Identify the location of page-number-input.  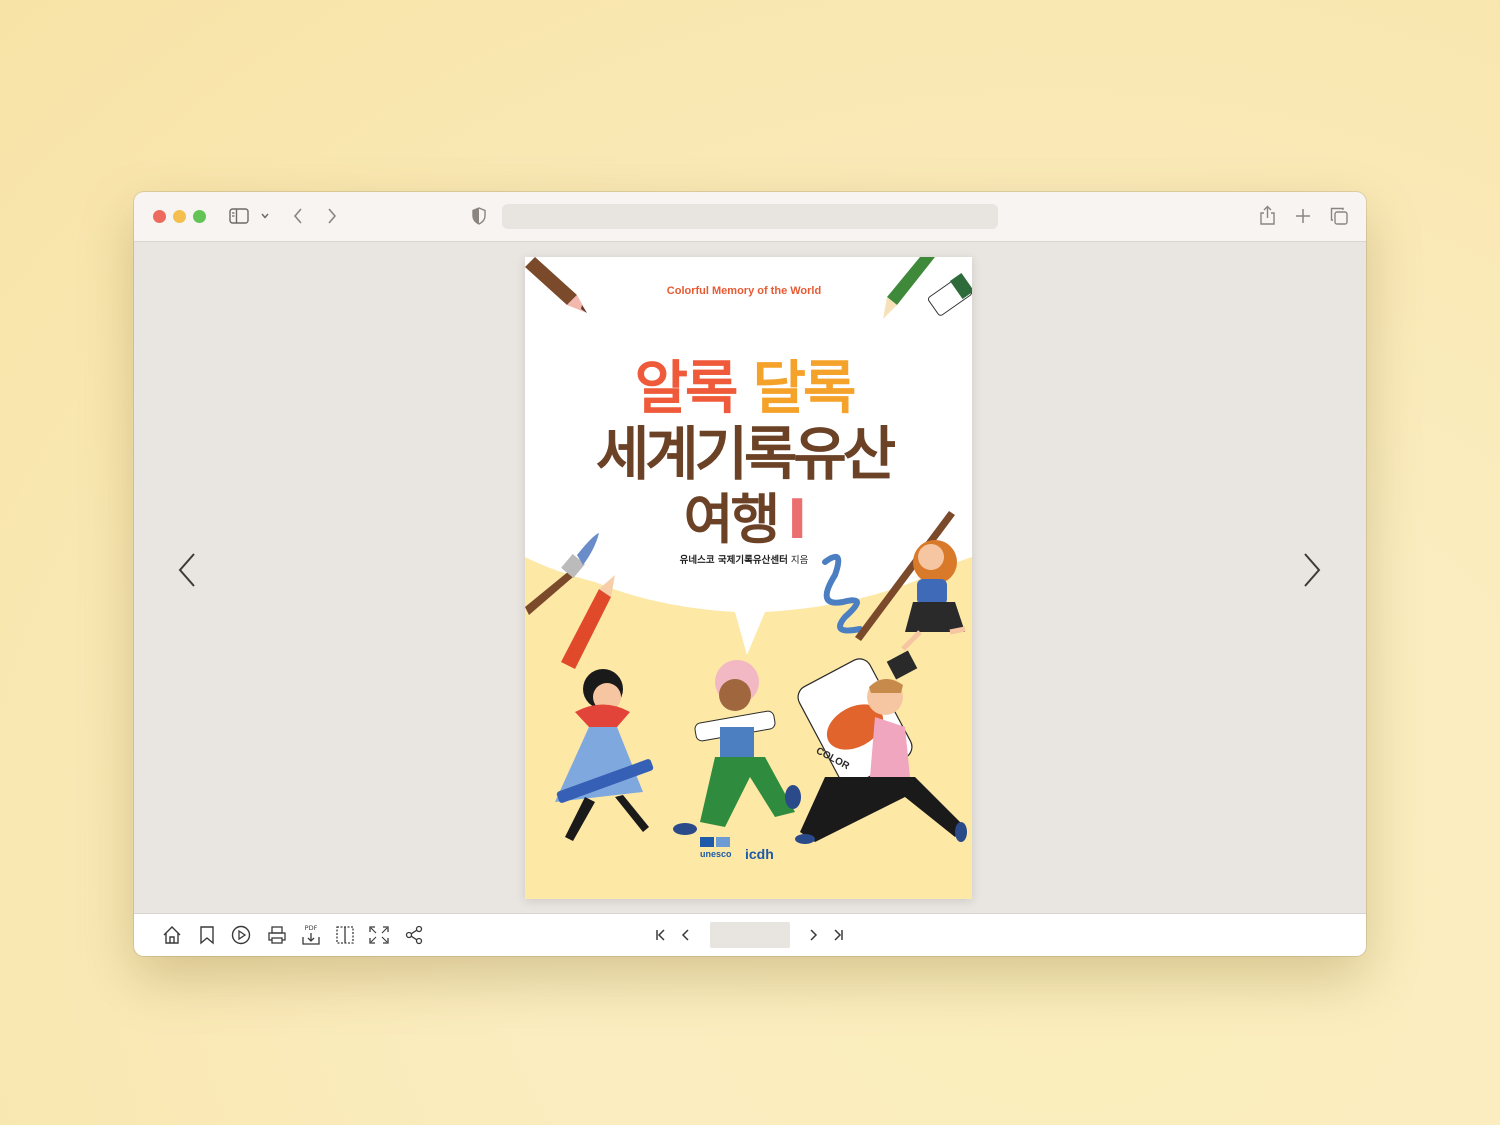
(750, 935).